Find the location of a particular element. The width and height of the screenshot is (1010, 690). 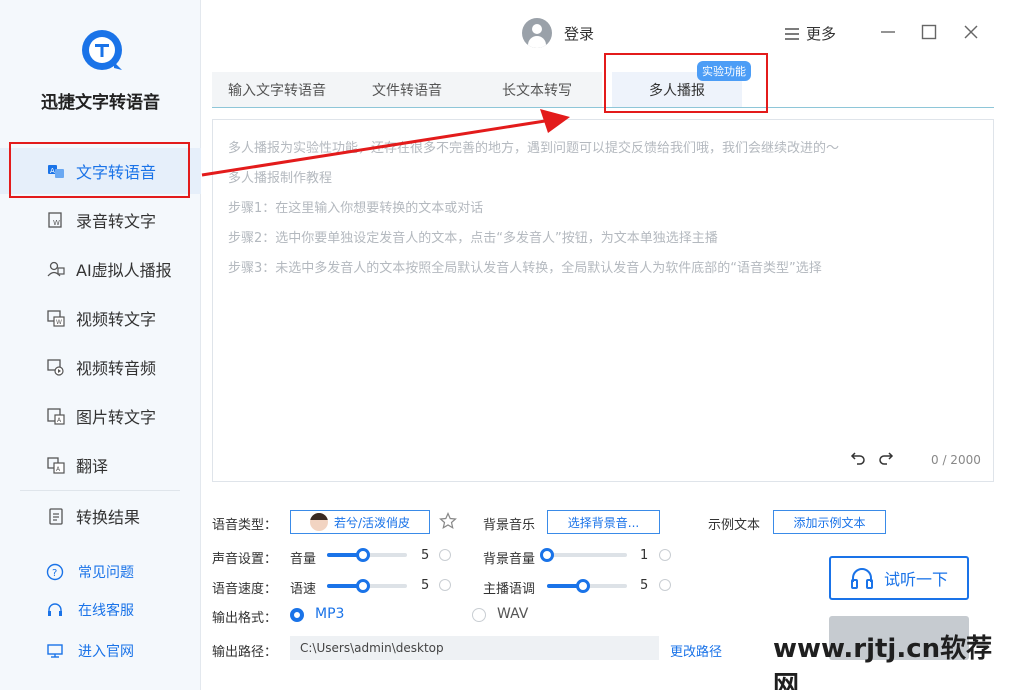

speed-row-label: 语音速度： is located at coordinates (245, 589).